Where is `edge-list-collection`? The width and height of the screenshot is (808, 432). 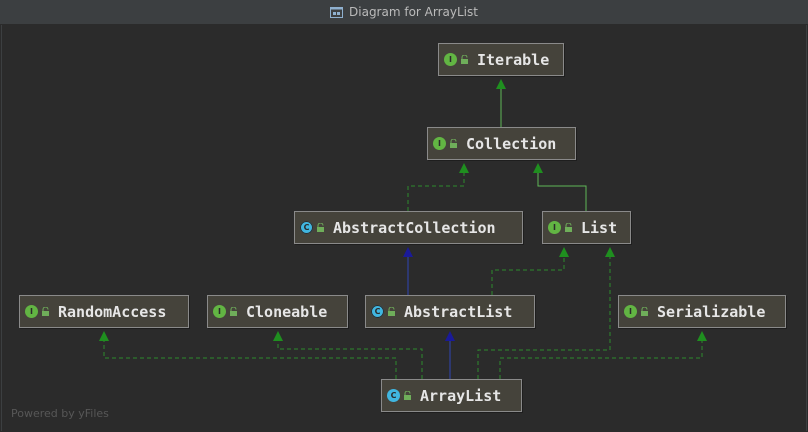
edge-list-collection is located at coordinates (560, 187).